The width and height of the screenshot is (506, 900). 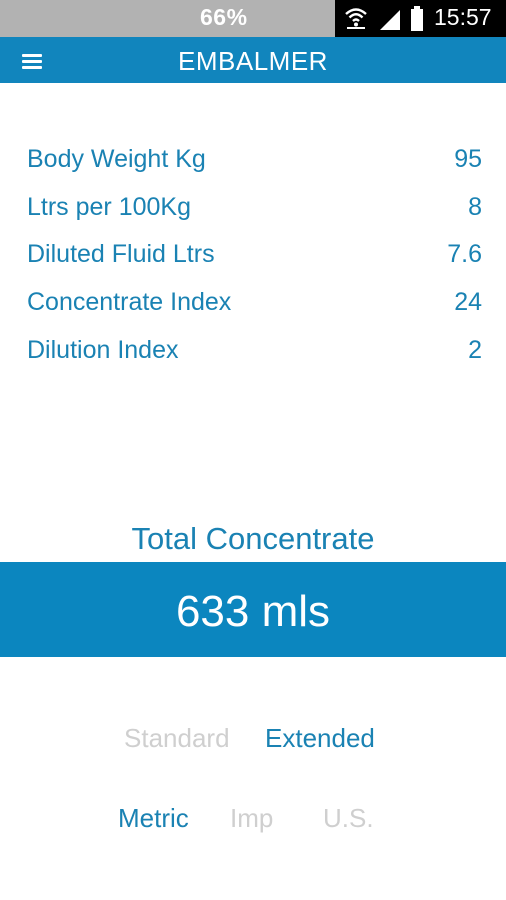 I want to click on battery-percent: 66%, so click(x=224, y=17).